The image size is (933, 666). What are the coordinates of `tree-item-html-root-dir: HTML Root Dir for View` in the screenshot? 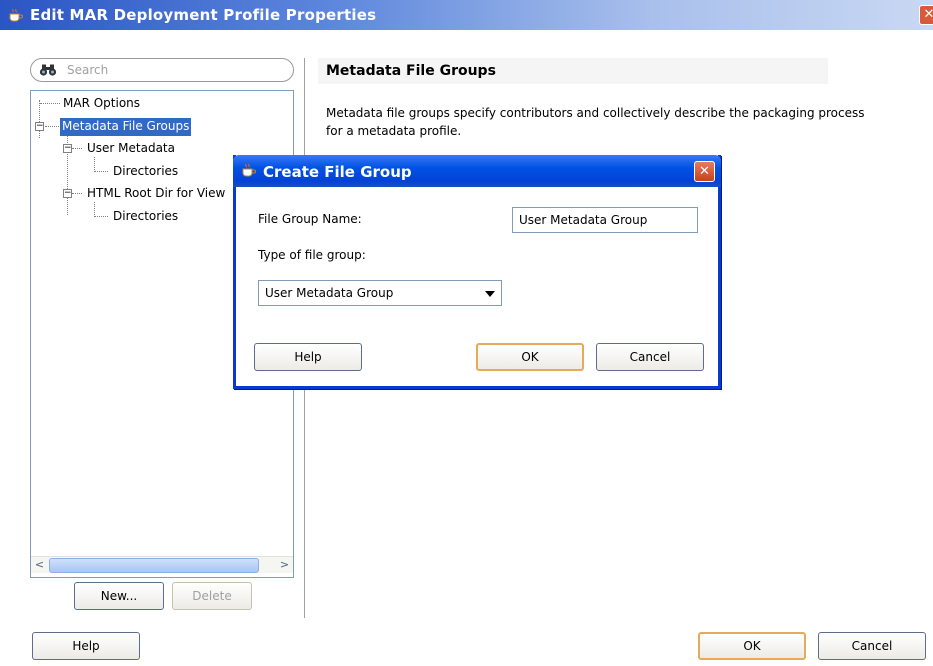 It's located at (156, 194).